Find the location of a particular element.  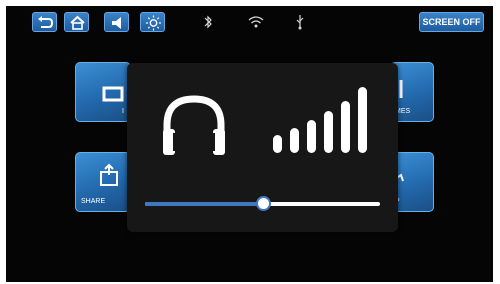

bluetooth-icon is located at coordinates (208, 22).